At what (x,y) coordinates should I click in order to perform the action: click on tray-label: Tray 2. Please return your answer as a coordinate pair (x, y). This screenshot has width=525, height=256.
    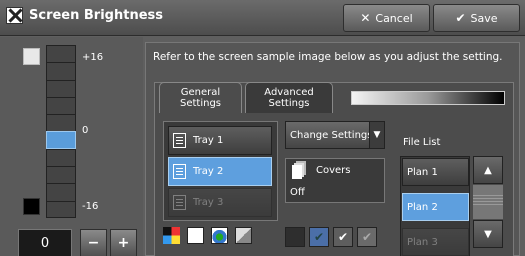
    Looking at the image, I should click on (208, 171).